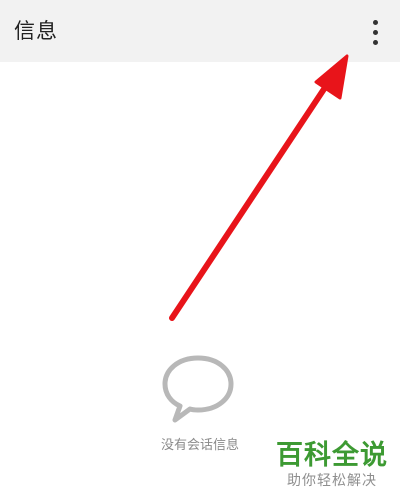  What do you see at coordinates (331, 77) in the screenshot?
I see `annotation-arrow-head` at bounding box center [331, 77].